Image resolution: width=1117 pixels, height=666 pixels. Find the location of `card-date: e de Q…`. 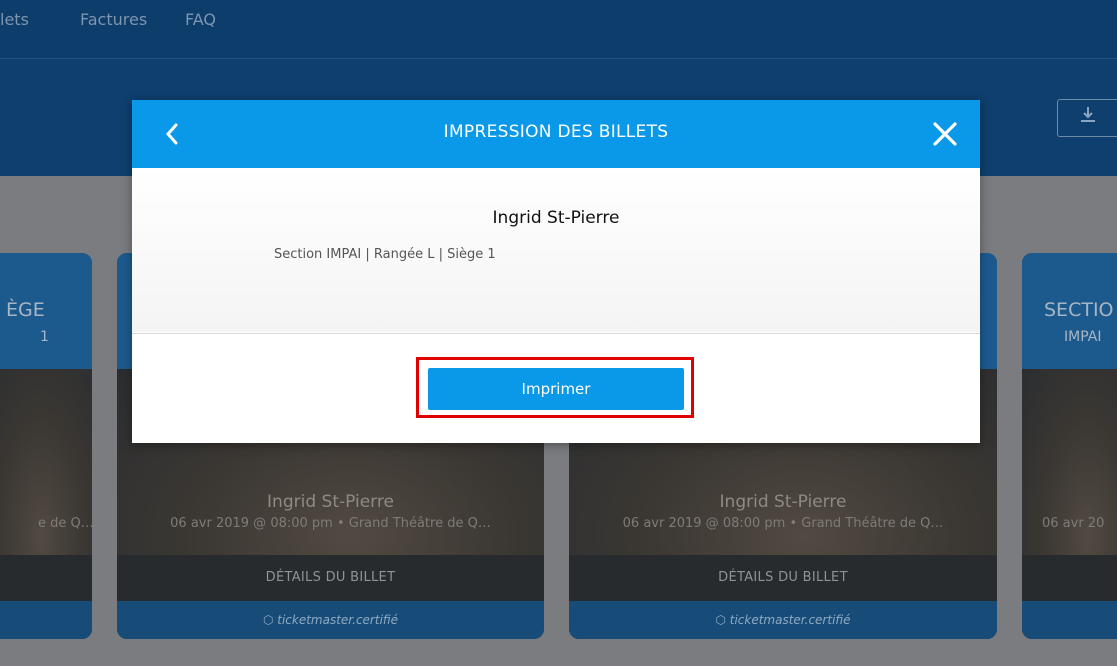

card-date: e de Q… is located at coordinates (65, 523).